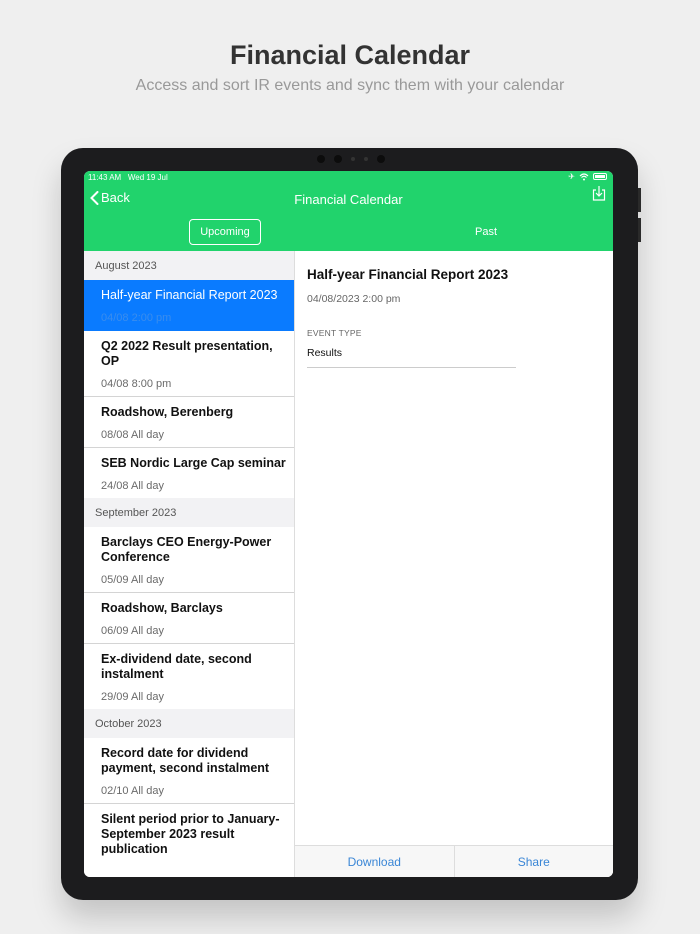  What do you see at coordinates (408, 274) in the screenshot?
I see `detail-title: Half-year Financial Report 2023` at bounding box center [408, 274].